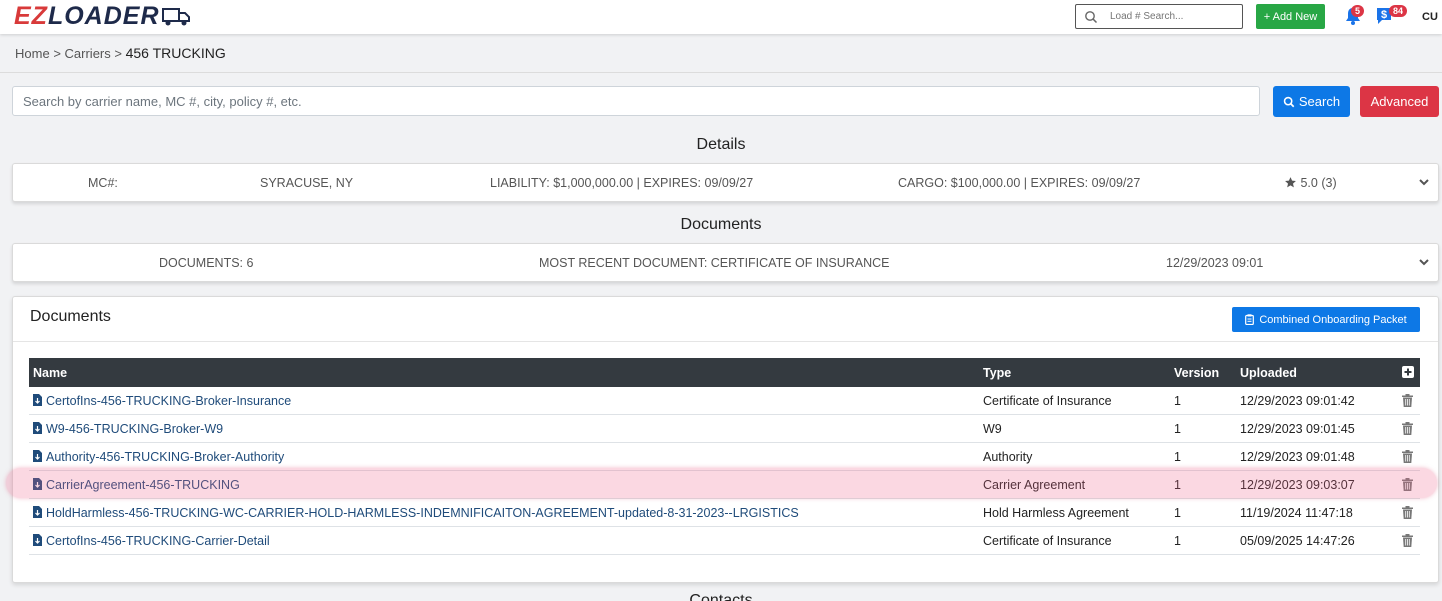  Describe the element at coordinates (128, 429) in the screenshot. I see `document-link: W9-456-TRUCKING-Broker-W9` at that location.